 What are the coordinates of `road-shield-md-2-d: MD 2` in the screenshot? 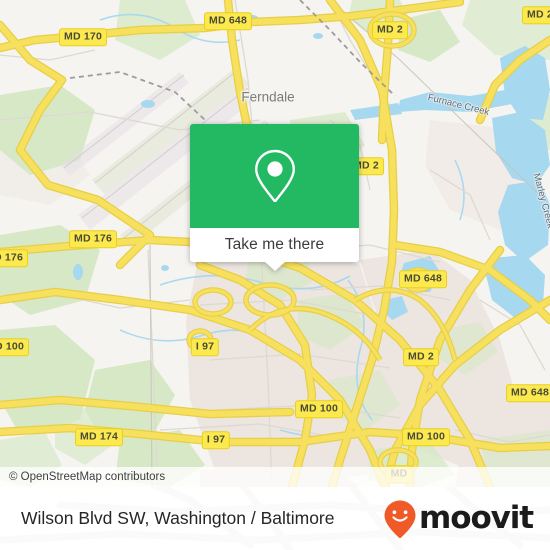 It's located at (536, 15).